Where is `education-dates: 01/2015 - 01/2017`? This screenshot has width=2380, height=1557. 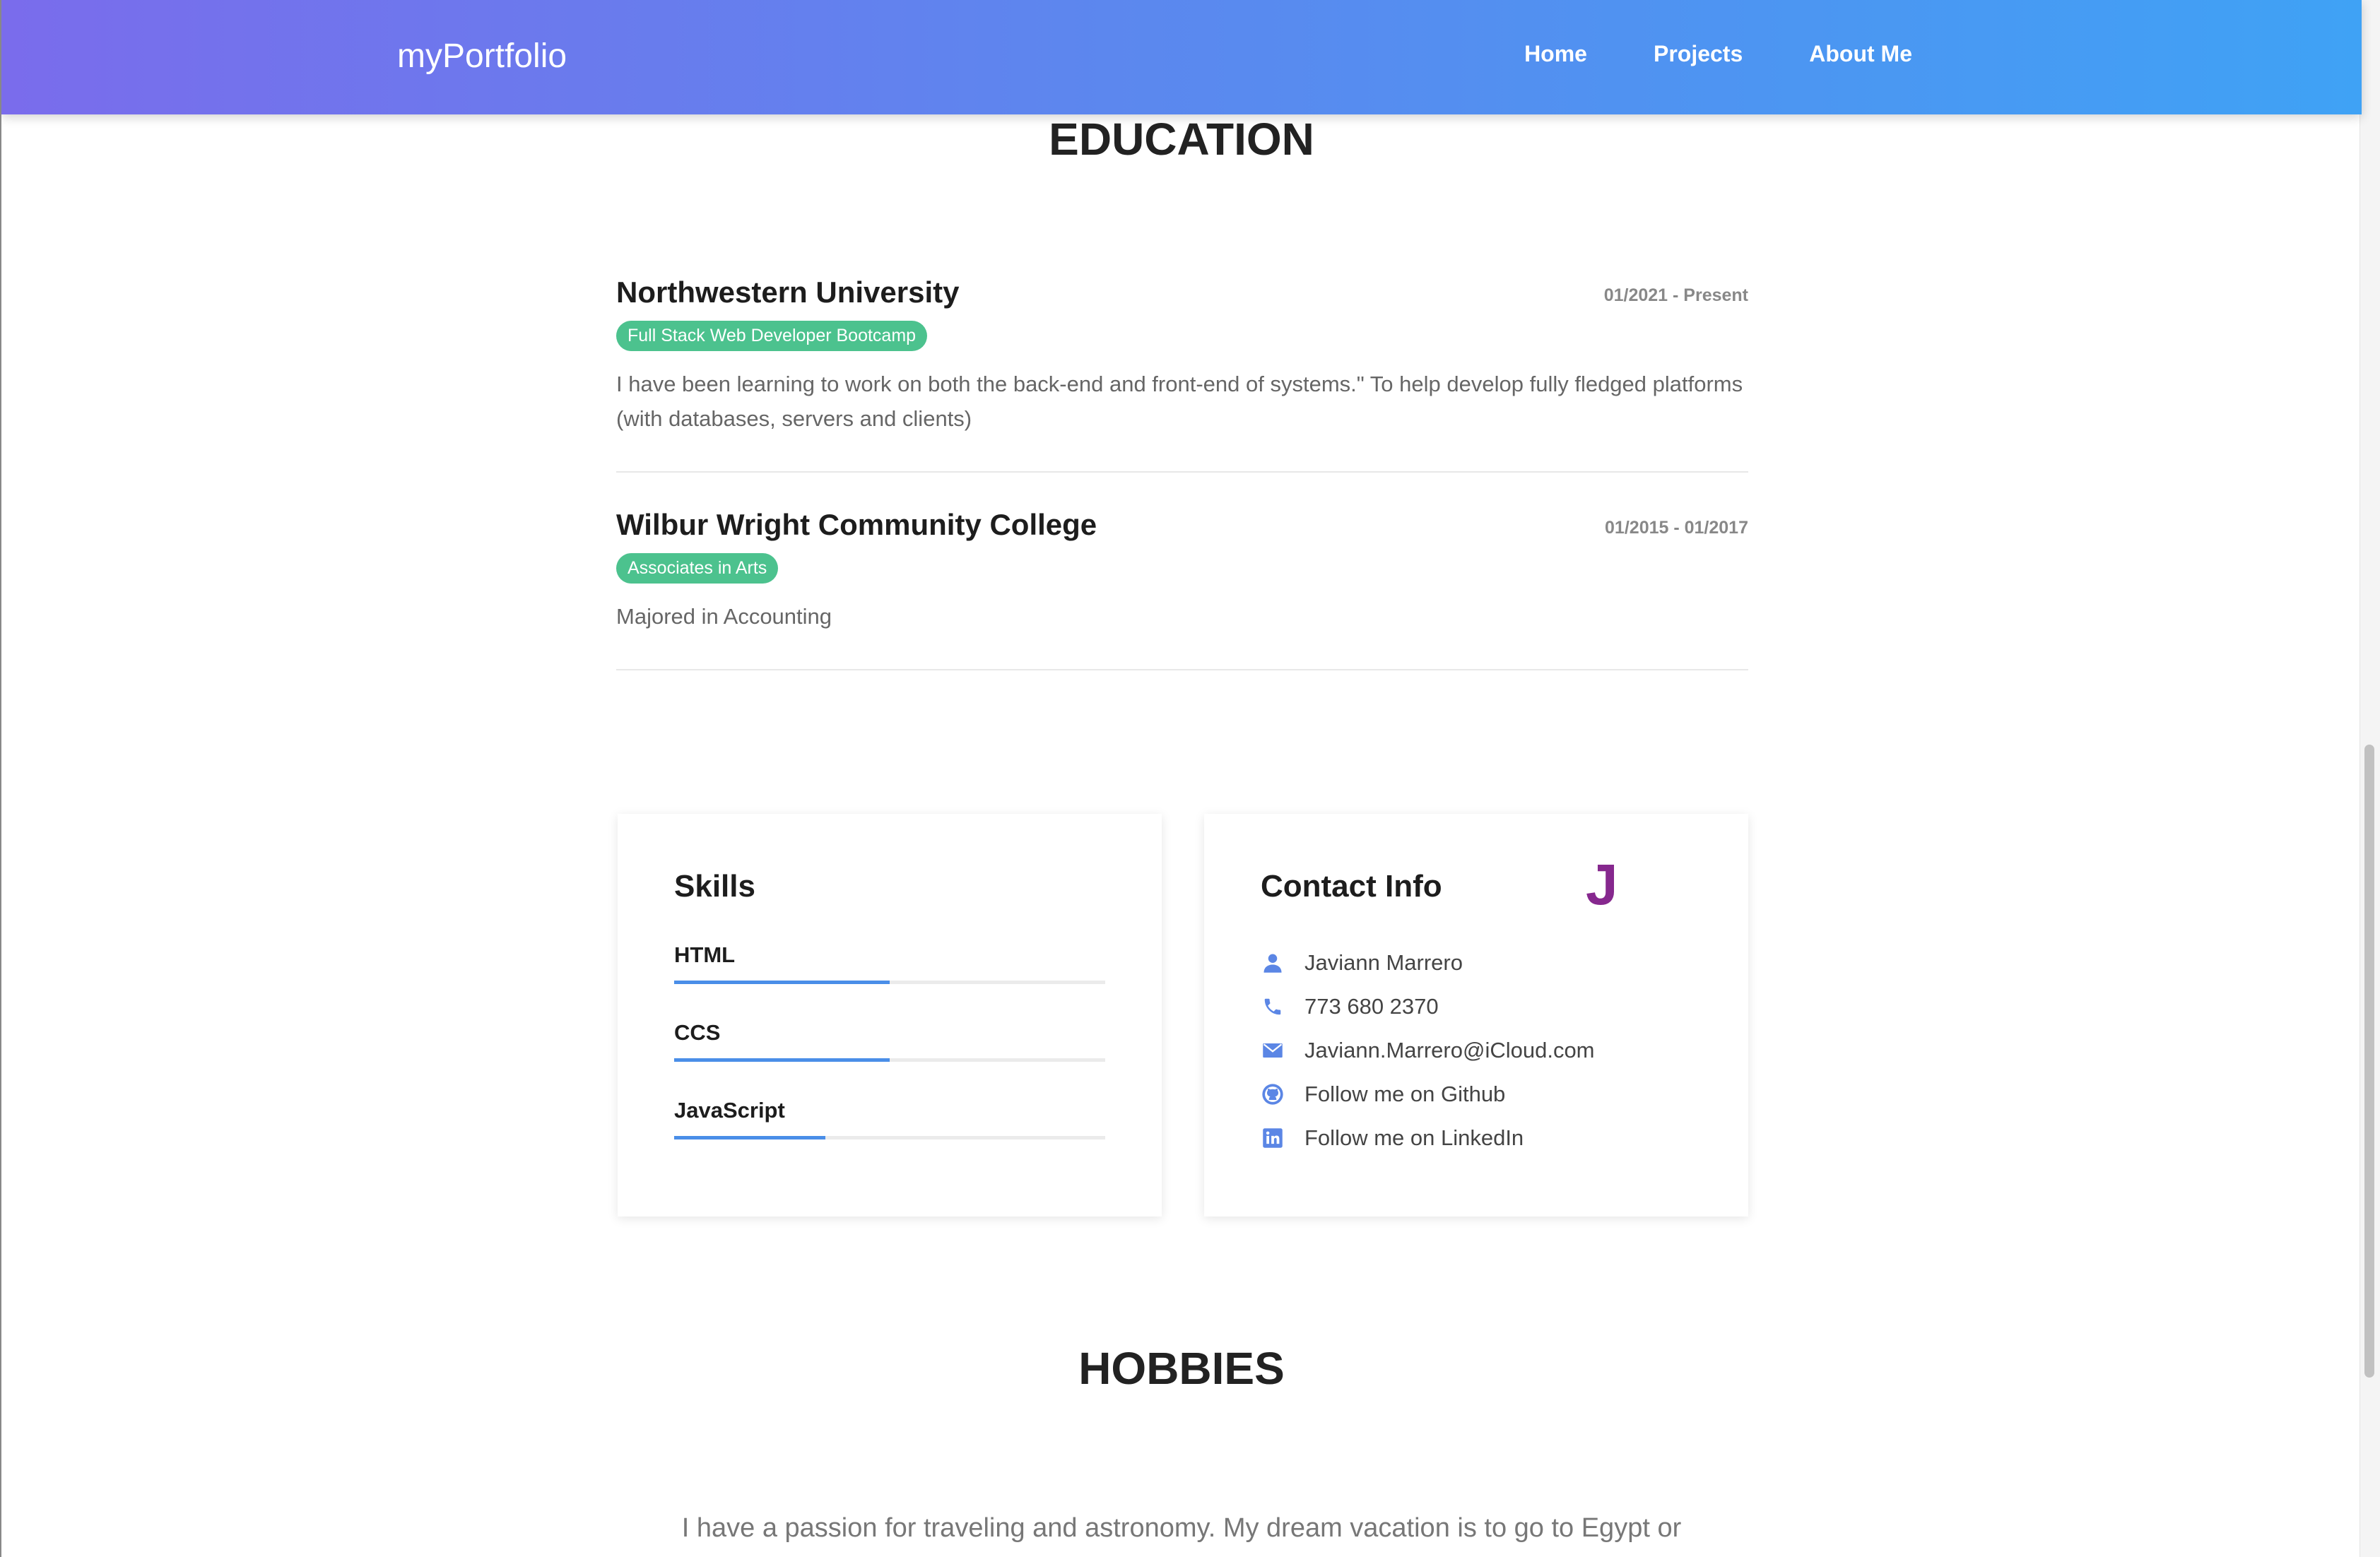
education-dates: 01/2015 - 01/2017 is located at coordinates (1676, 528).